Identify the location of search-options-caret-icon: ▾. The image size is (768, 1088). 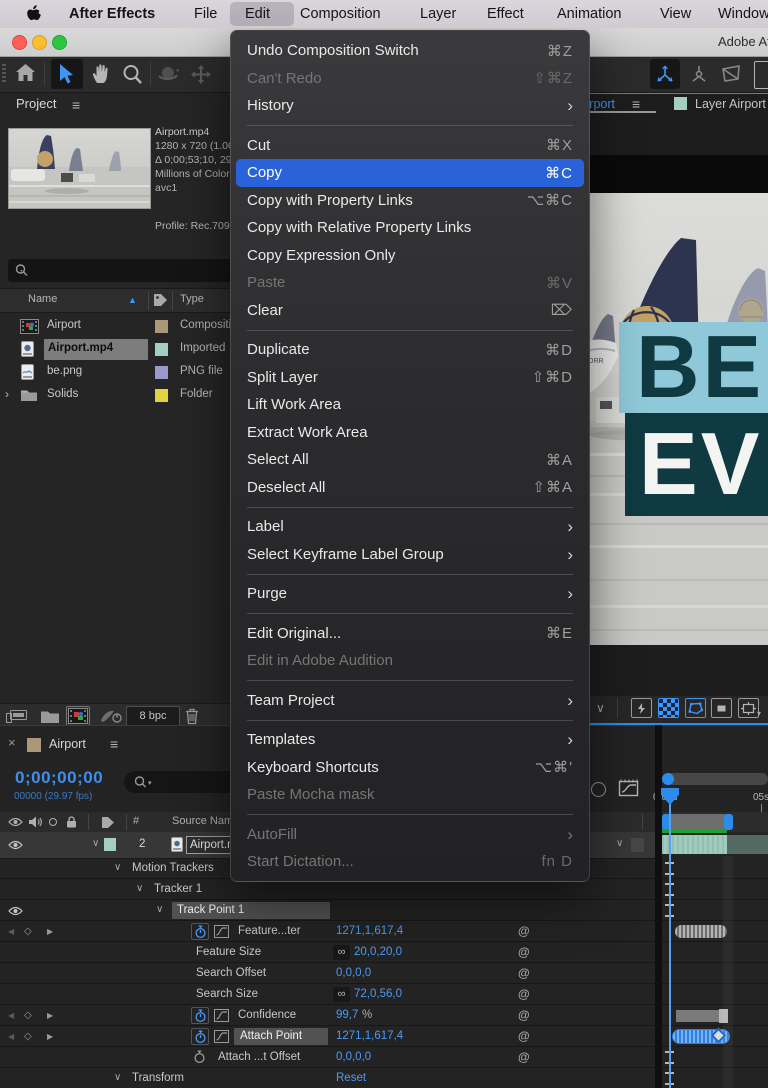
(150, 783).